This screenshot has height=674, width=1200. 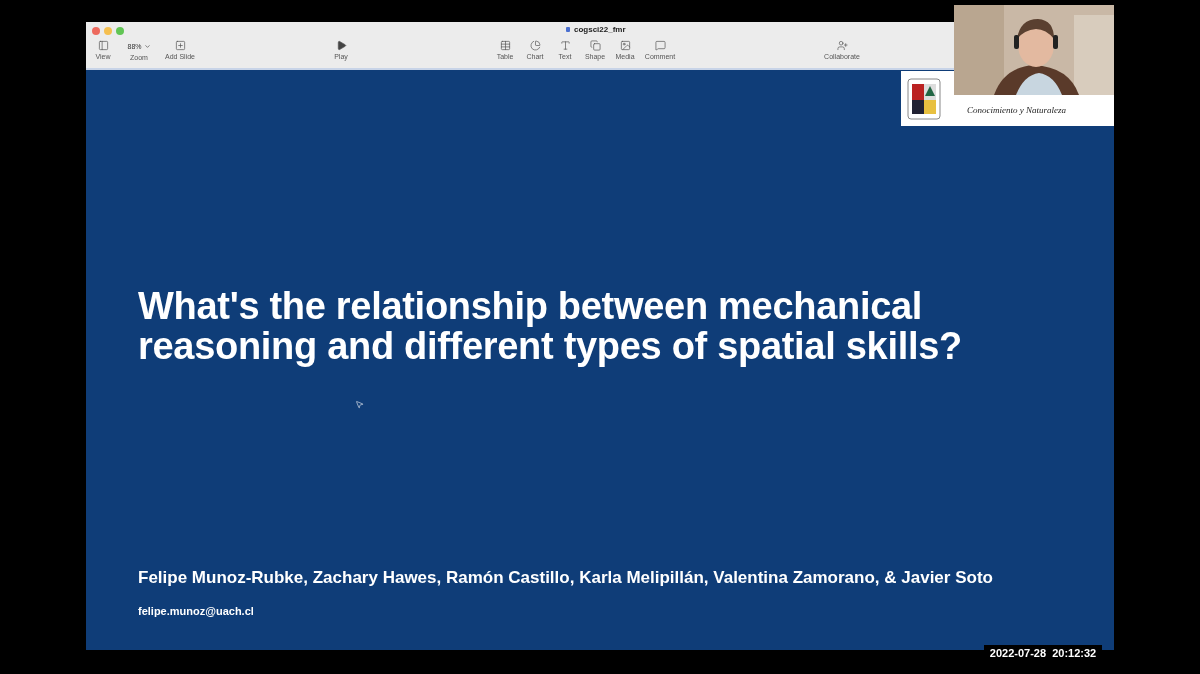 I want to click on minimize-button, so click(x=108, y=31).